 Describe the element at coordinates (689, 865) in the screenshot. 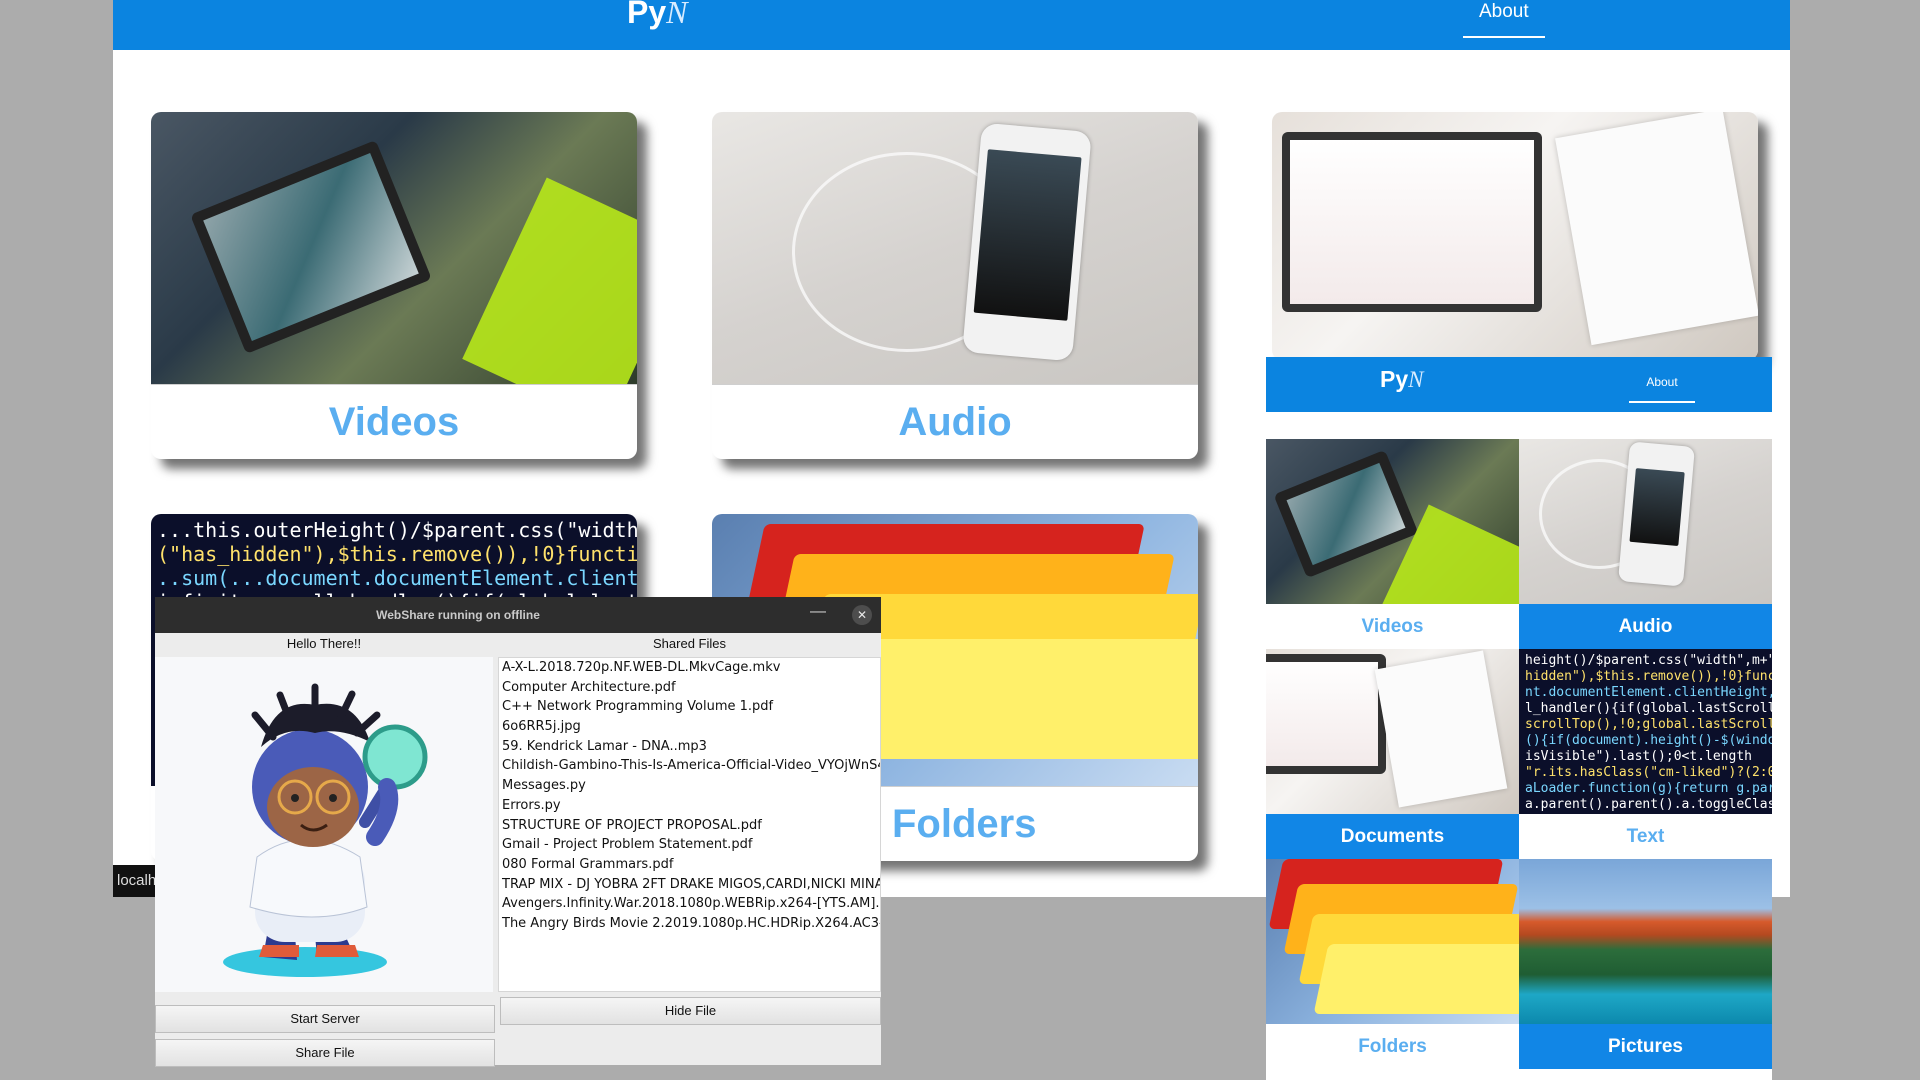

I see `list-item: 080 Formal Grammars.pdf` at that location.